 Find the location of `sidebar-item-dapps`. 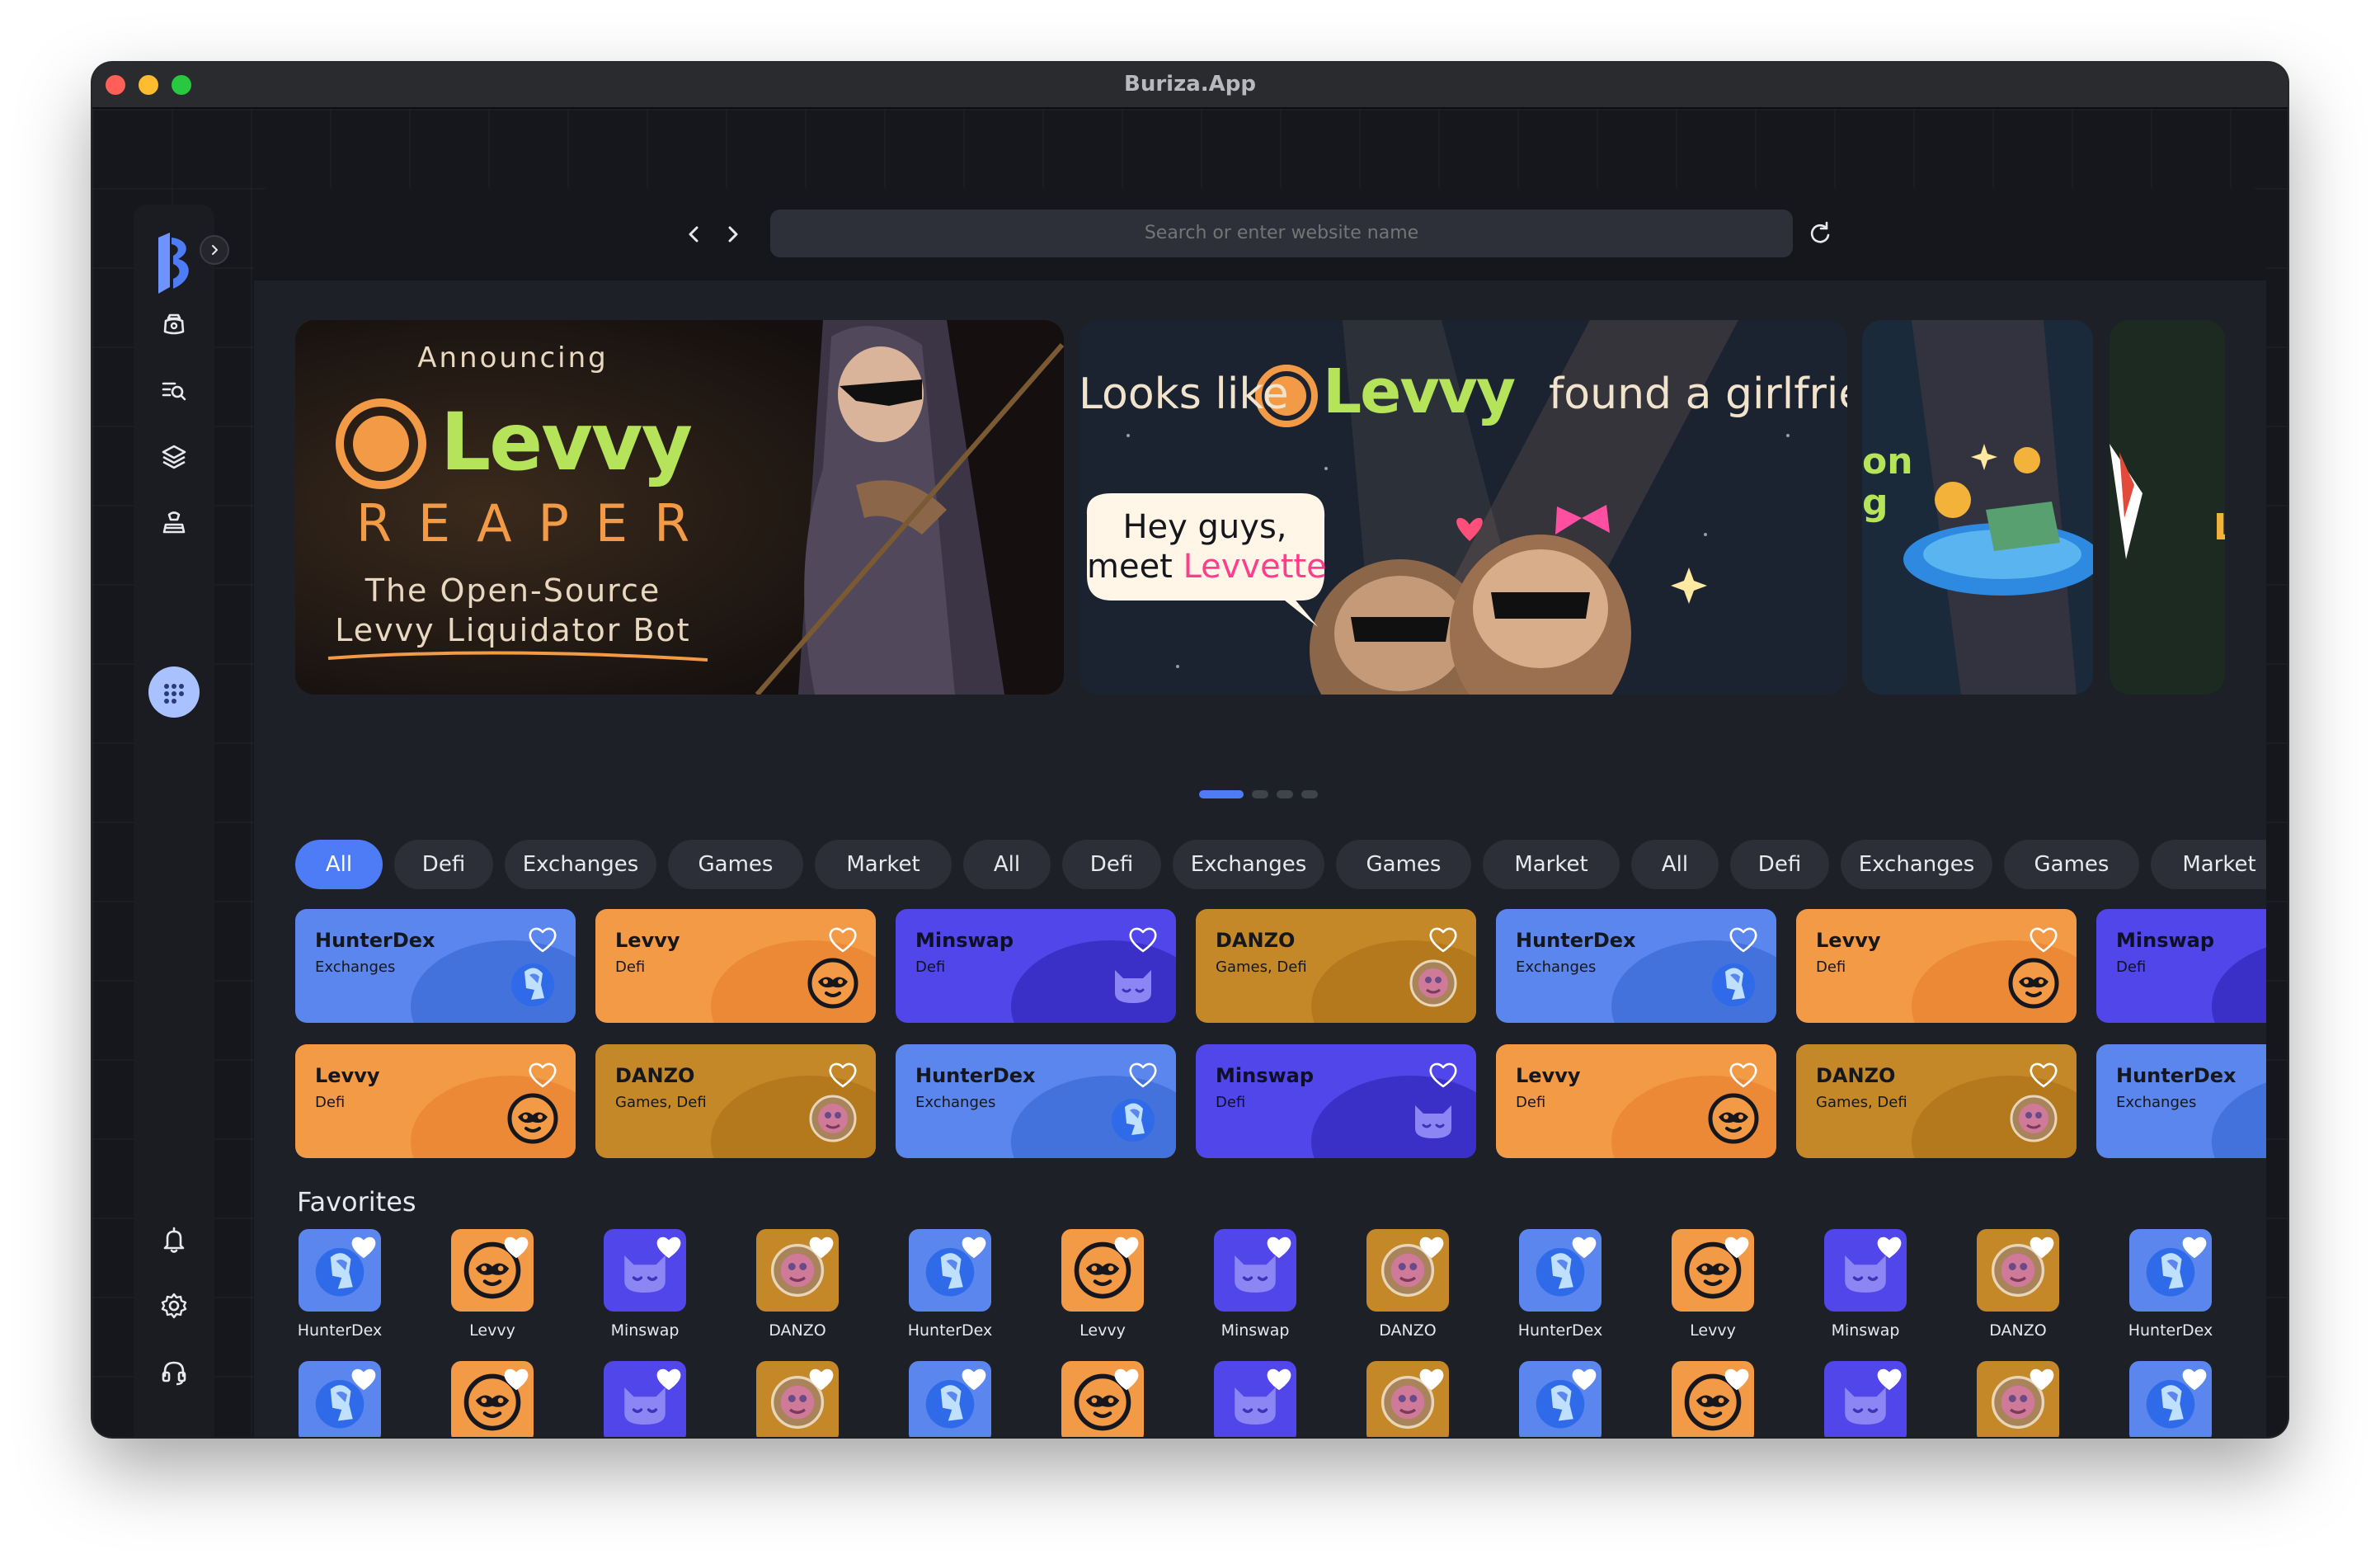

sidebar-item-dapps is located at coordinates (174, 692).